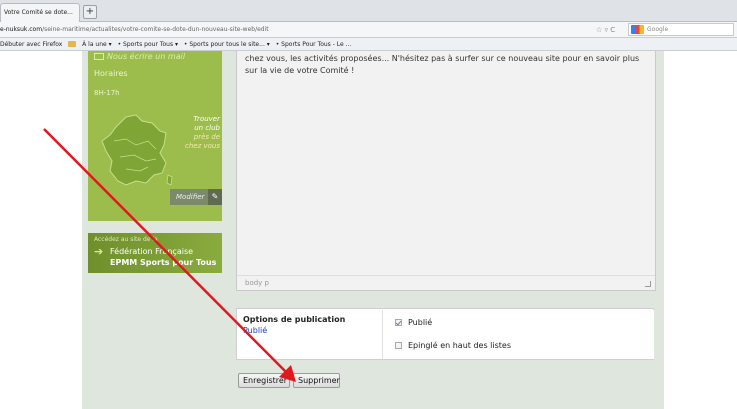  Describe the element at coordinates (163, 262) in the screenshot. I see `federation-line2: EPMM Sports pour Tous` at that location.